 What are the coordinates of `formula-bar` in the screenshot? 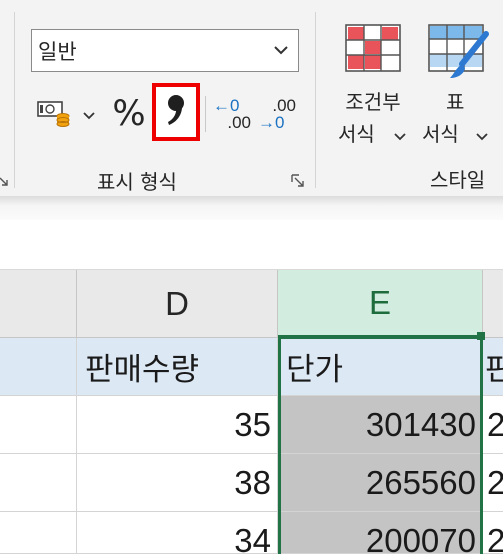 It's located at (251, 245).